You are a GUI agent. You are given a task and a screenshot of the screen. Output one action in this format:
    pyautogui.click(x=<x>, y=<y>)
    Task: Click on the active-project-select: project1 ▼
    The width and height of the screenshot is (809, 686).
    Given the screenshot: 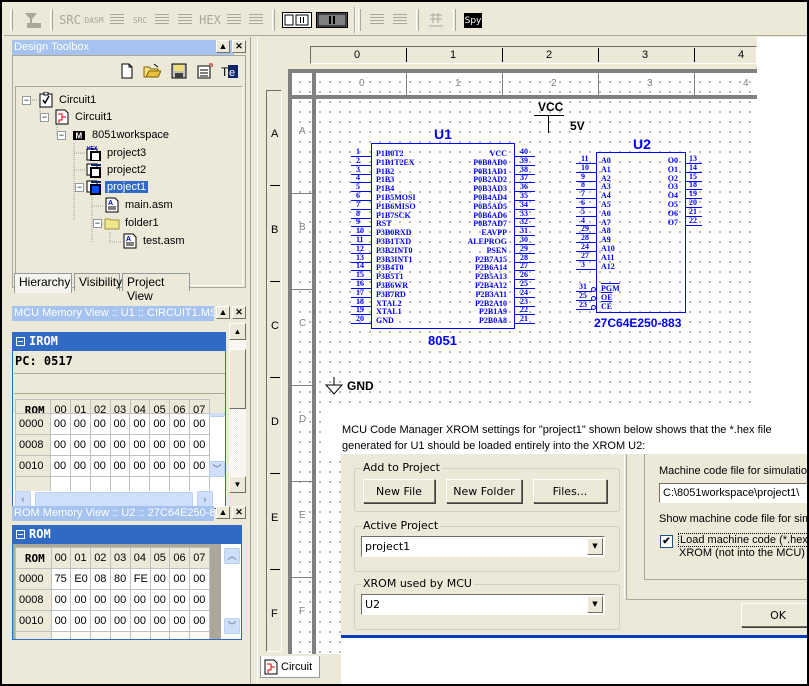 What is the action you would take?
    pyautogui.click(x=483, y=546)
    